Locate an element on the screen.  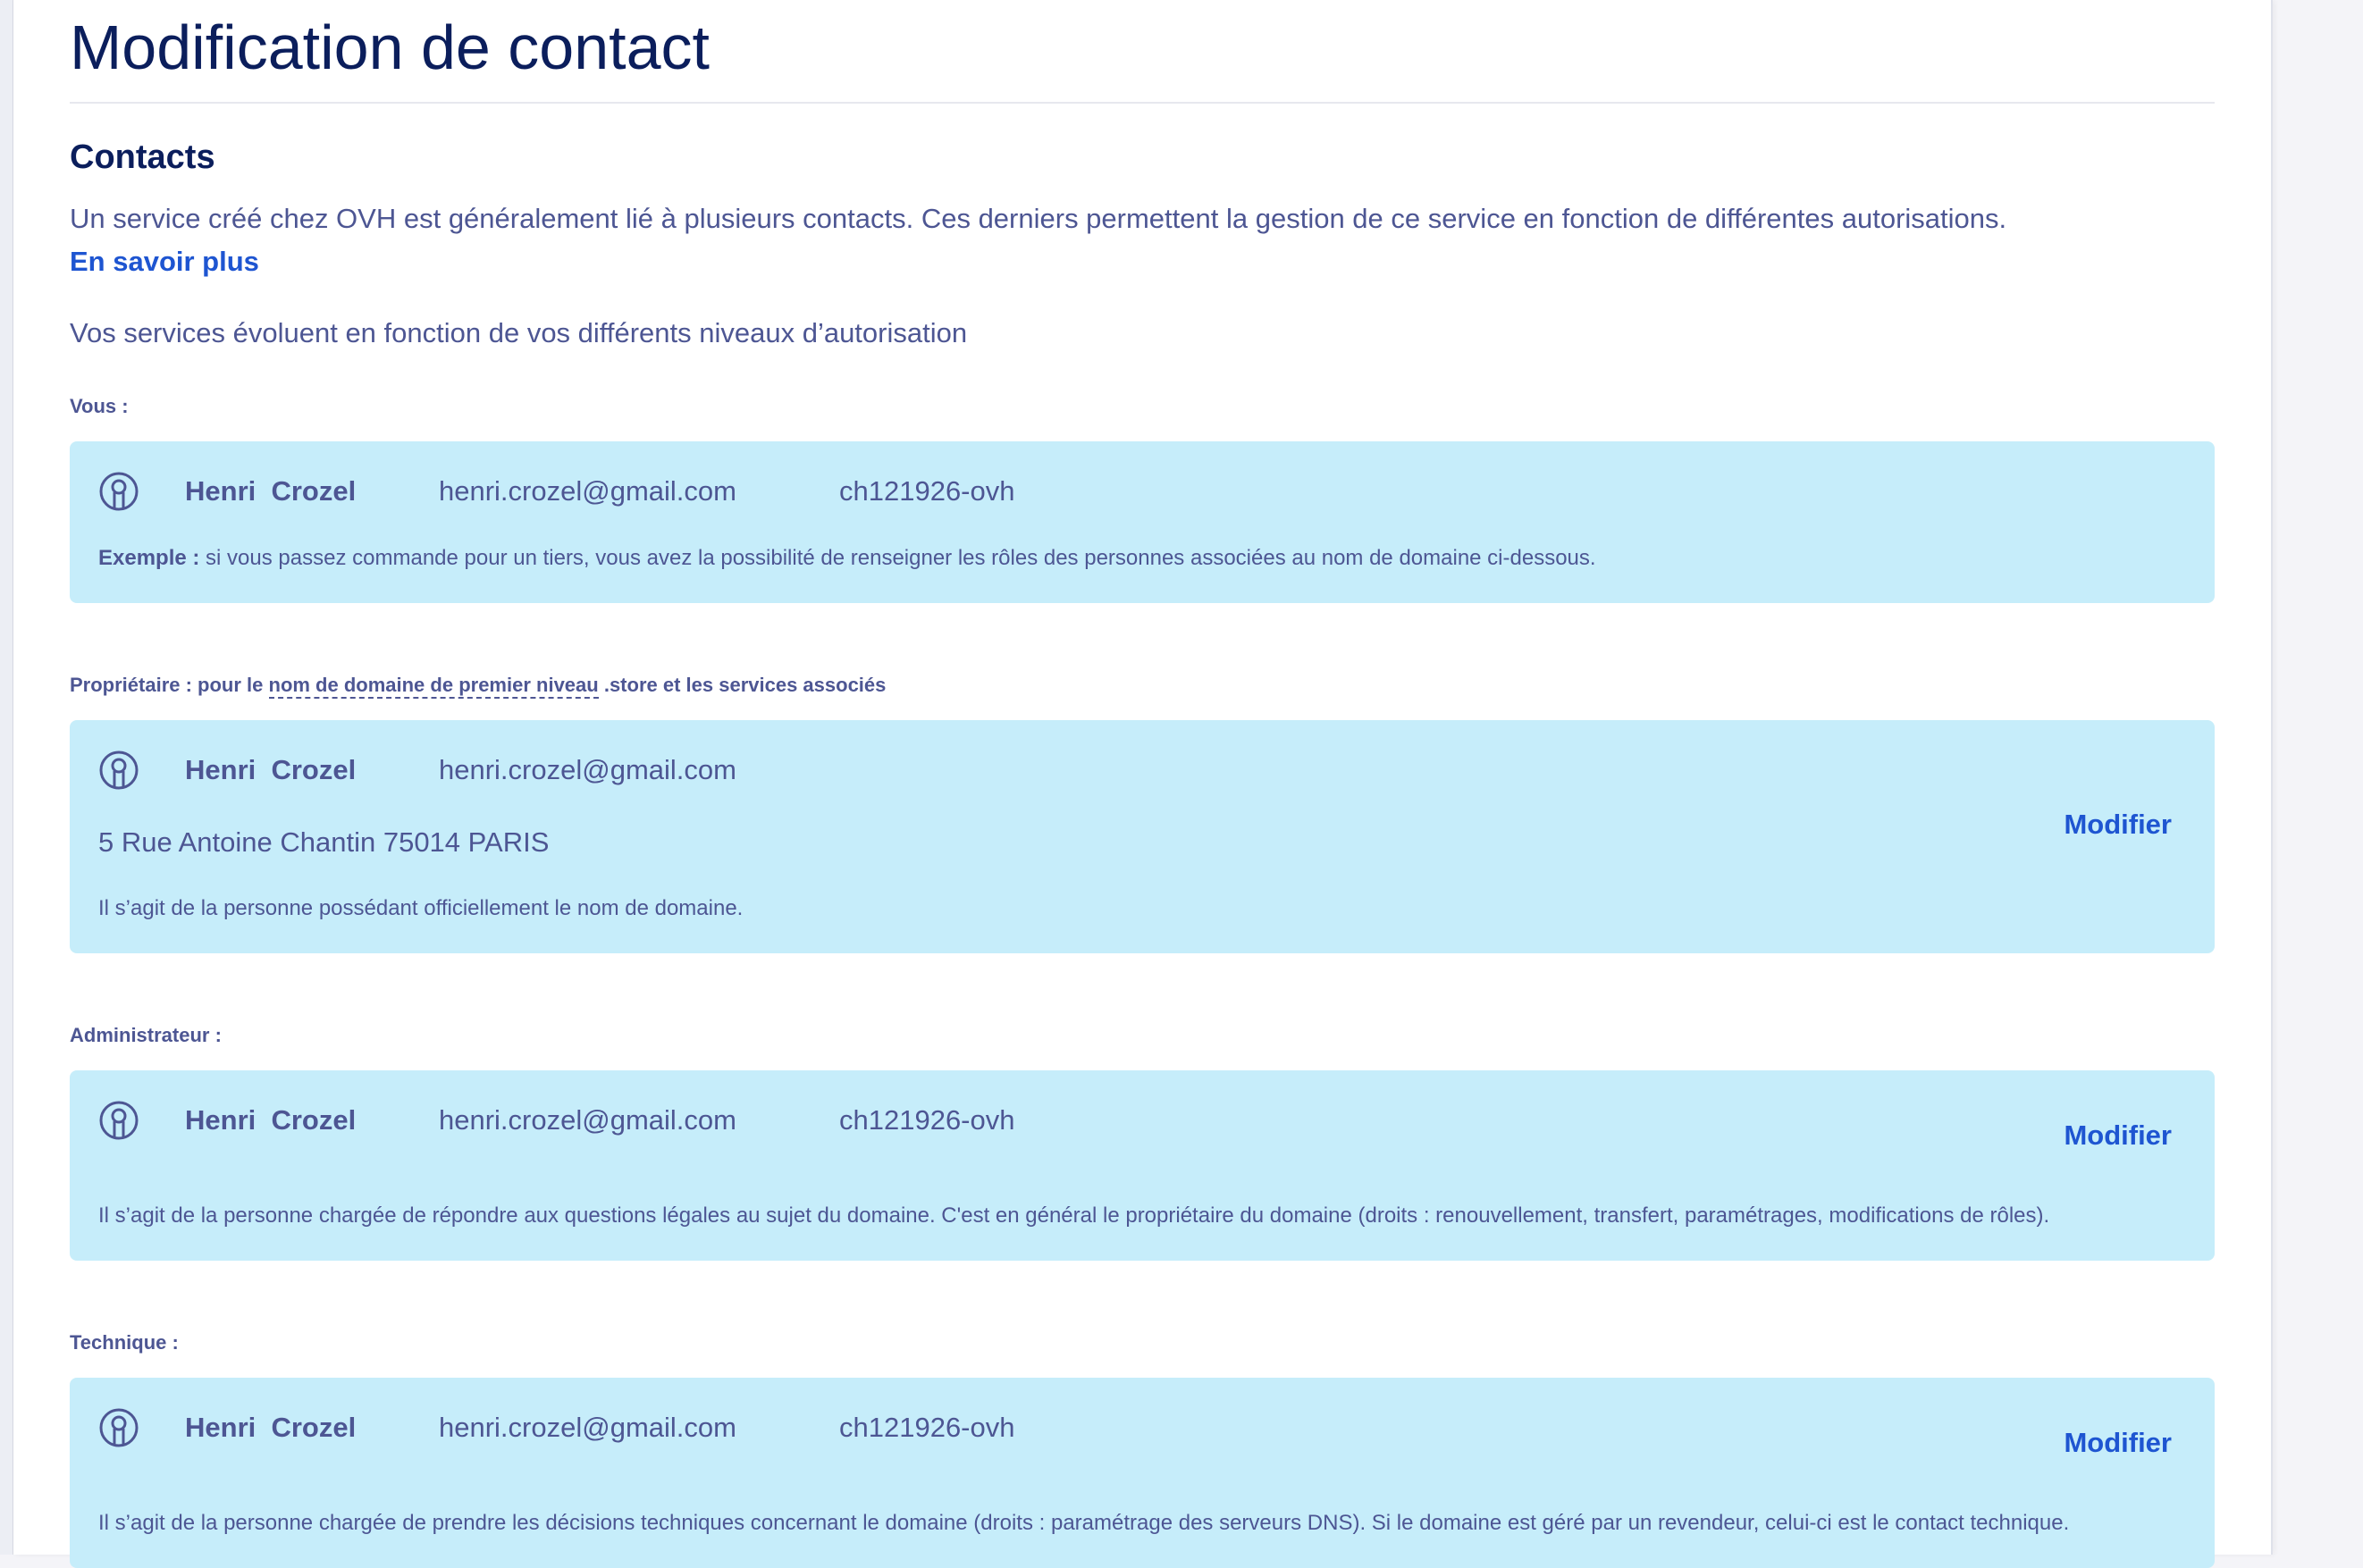
contacts-section-title: Contacts is located at coordinates (142, 157).